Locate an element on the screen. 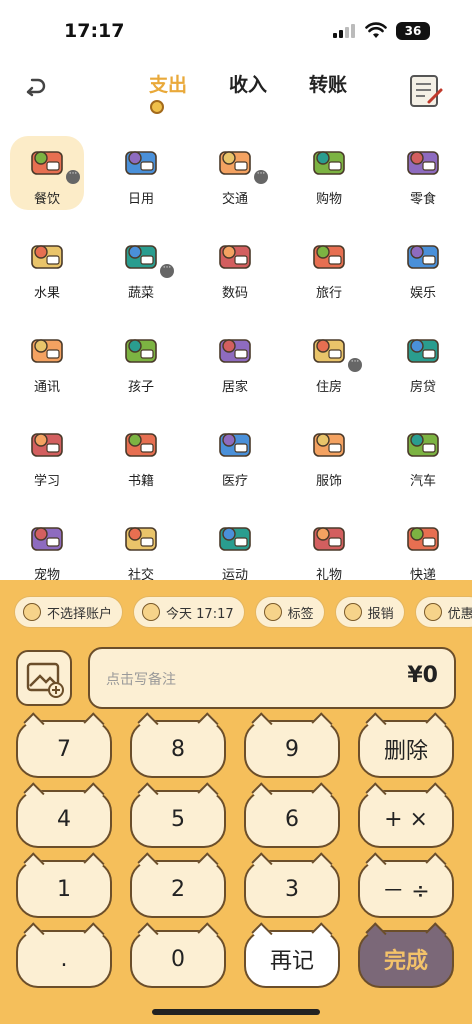  key-button: 1 is located at coordinates (64, 889).